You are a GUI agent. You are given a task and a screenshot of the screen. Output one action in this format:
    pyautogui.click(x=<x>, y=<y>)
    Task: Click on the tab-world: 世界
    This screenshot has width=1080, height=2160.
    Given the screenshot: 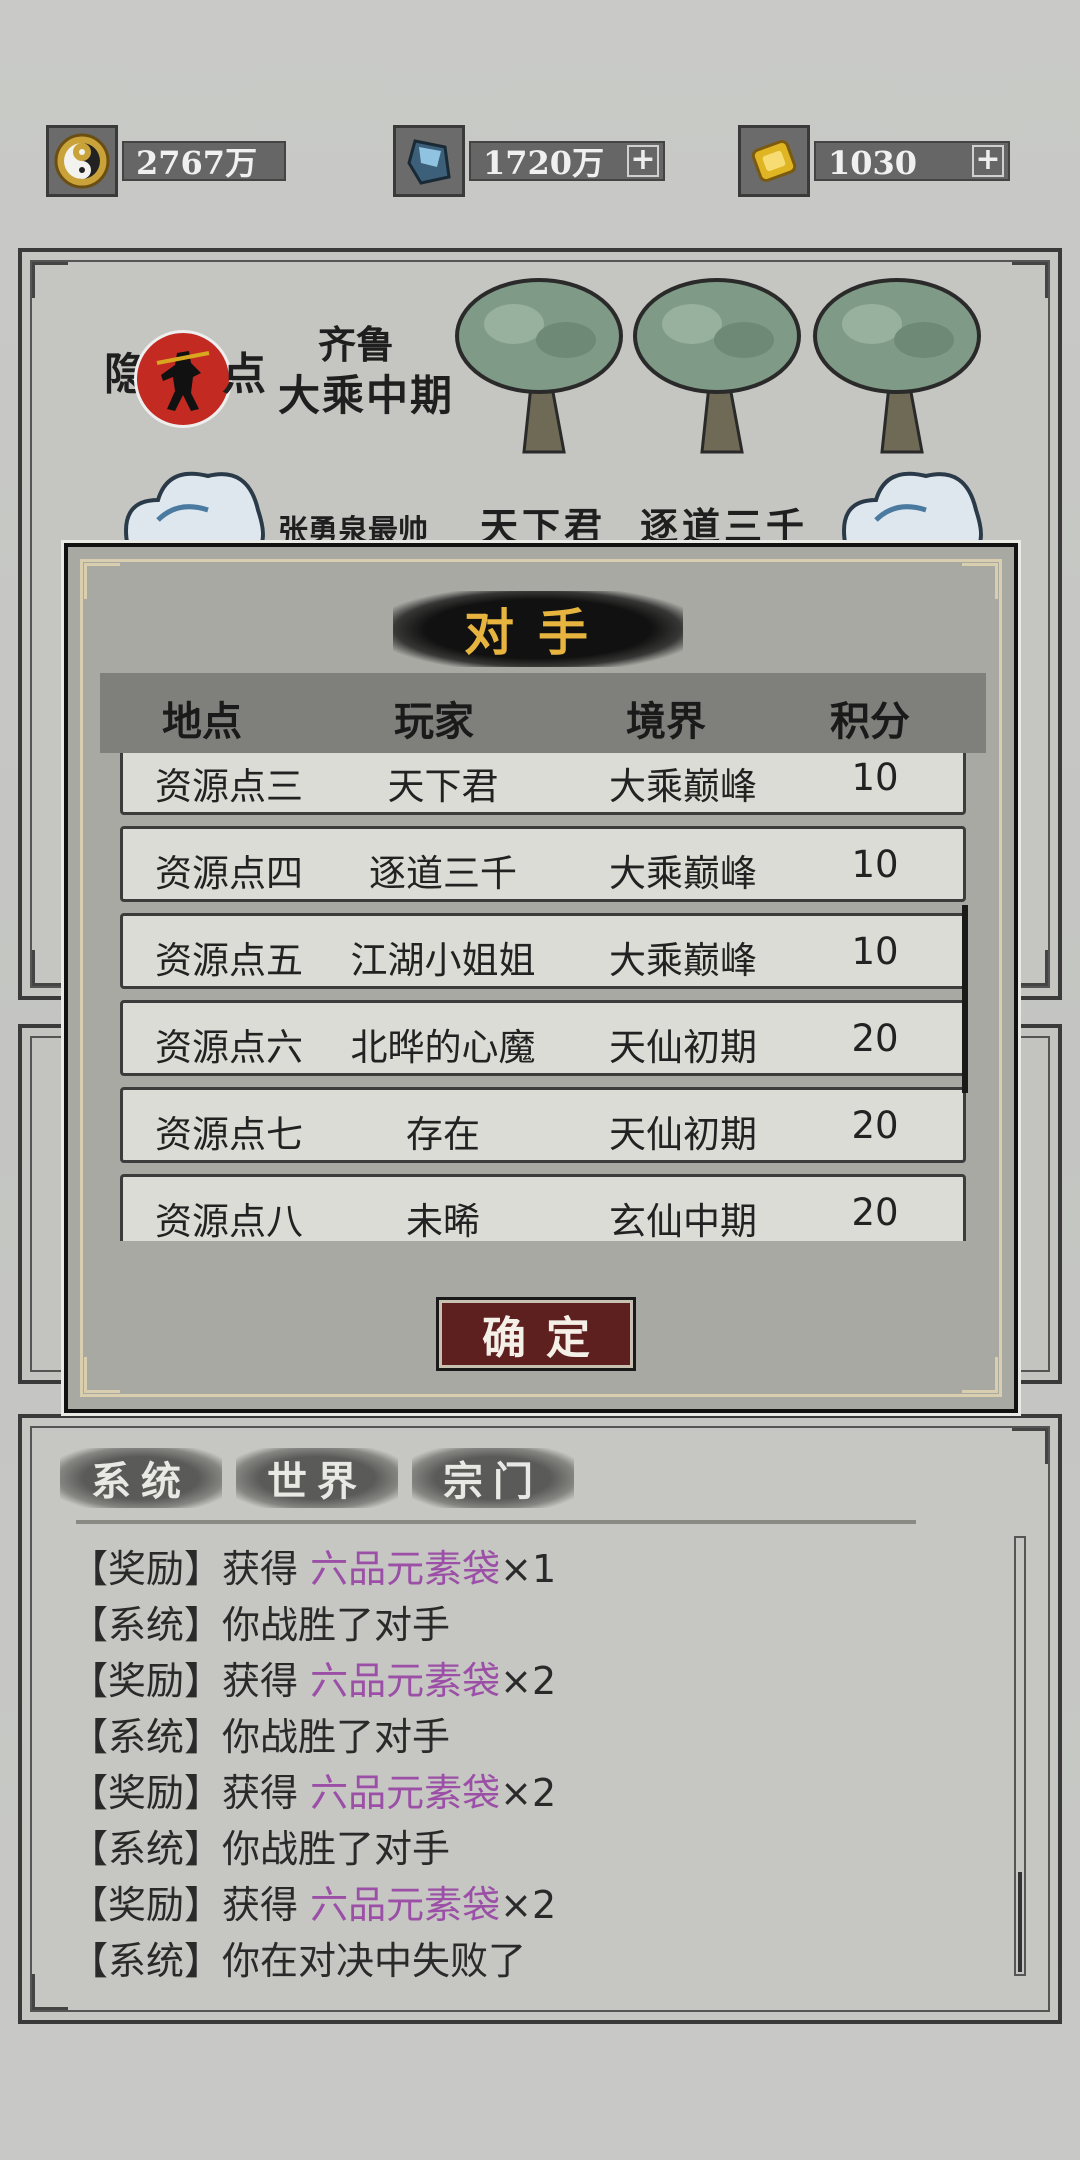 What is the action you would take?
    pyautogui.click(x=317, y=1478)
    